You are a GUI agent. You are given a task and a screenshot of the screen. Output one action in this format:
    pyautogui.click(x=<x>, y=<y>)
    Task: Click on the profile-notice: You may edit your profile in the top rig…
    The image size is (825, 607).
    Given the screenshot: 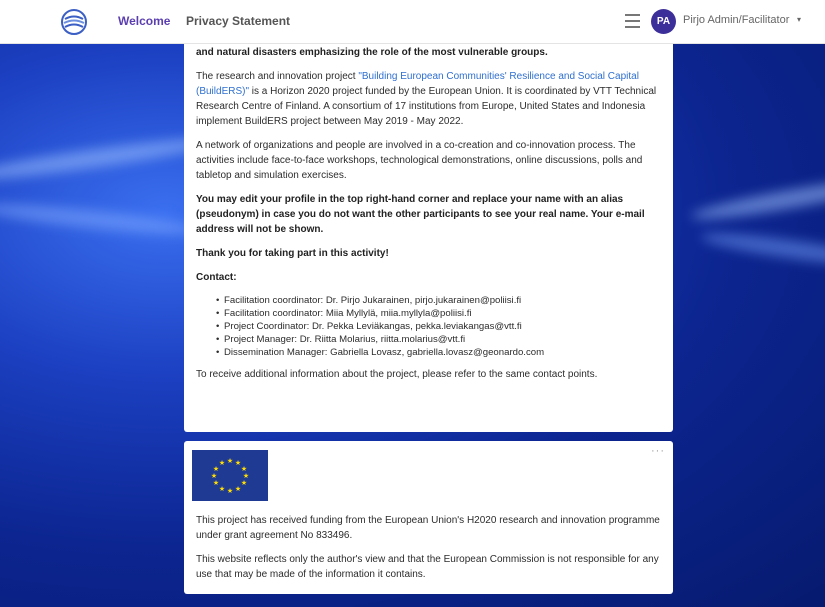 What is the action you would take?
    pyautogui.click(x=420, y=214)
    